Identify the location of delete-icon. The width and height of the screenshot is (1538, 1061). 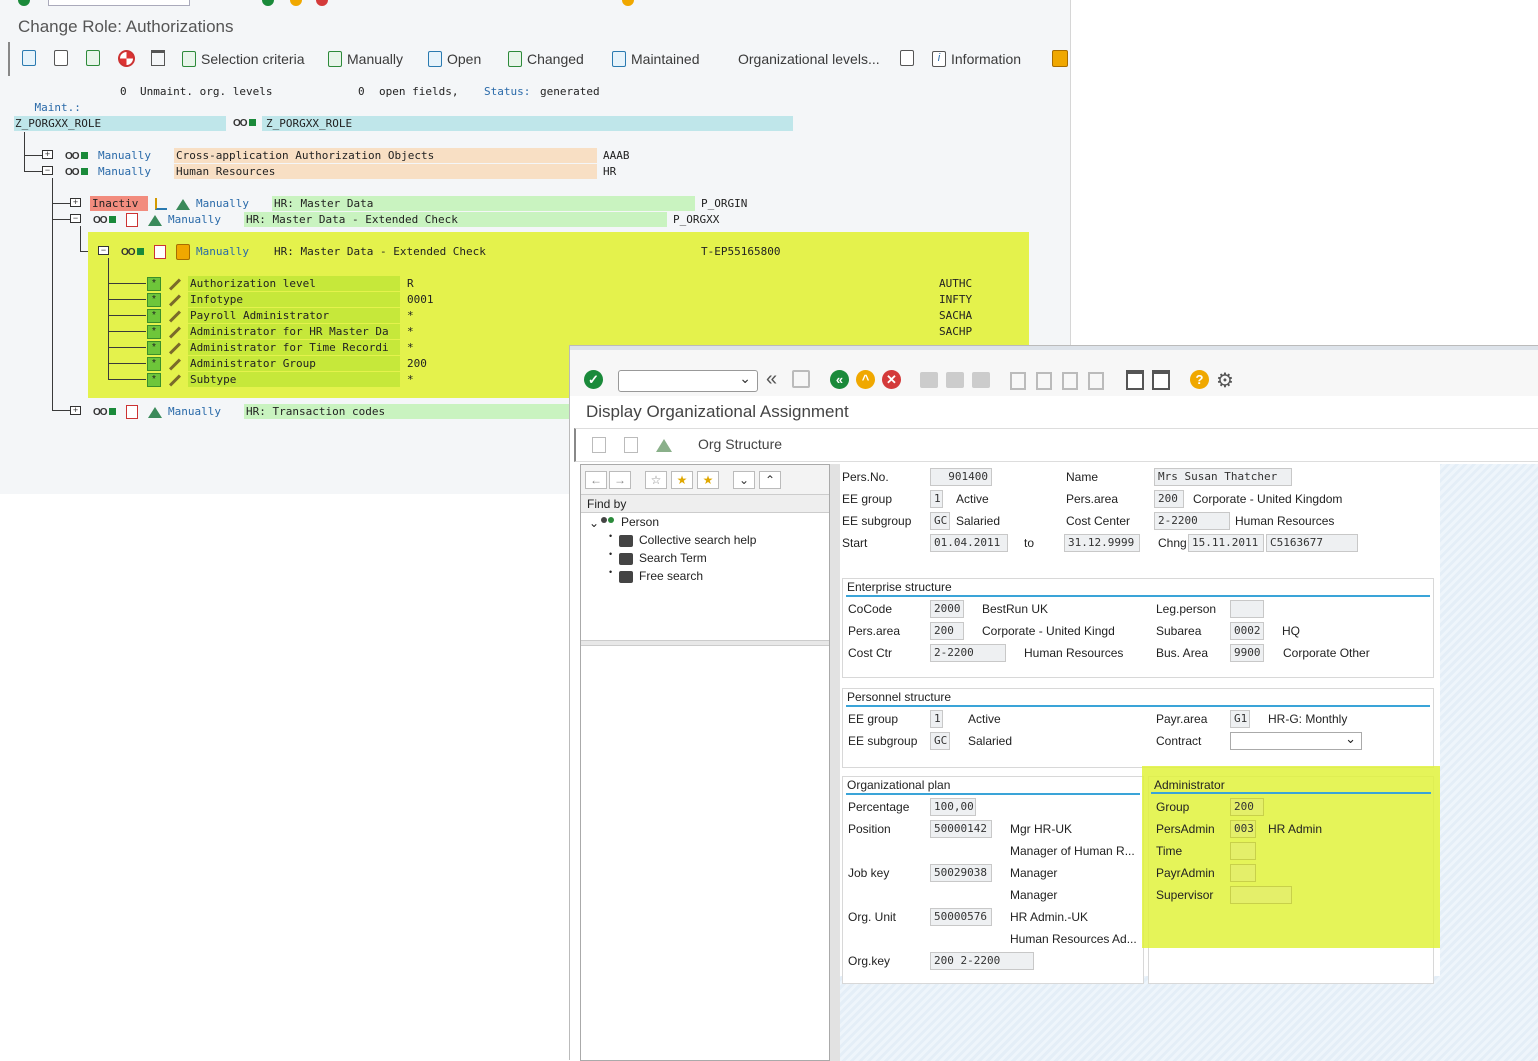
(158, 58).